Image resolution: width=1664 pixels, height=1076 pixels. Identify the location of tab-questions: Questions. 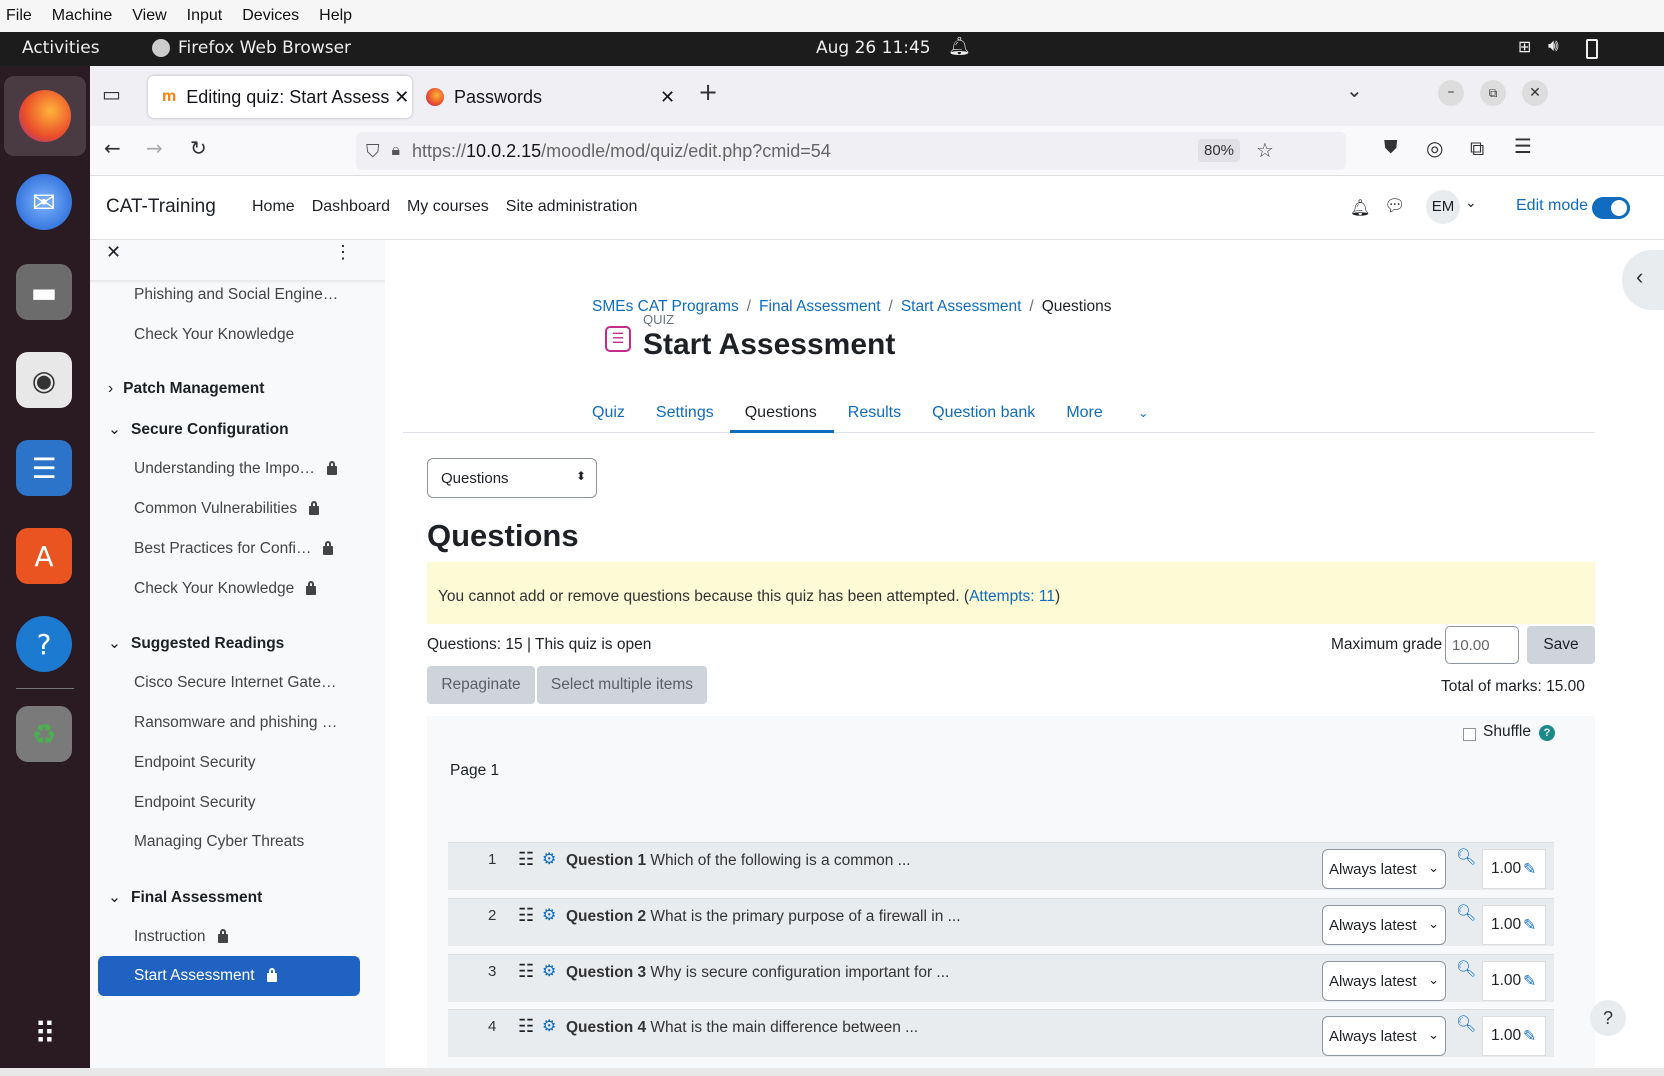
(781, 413).